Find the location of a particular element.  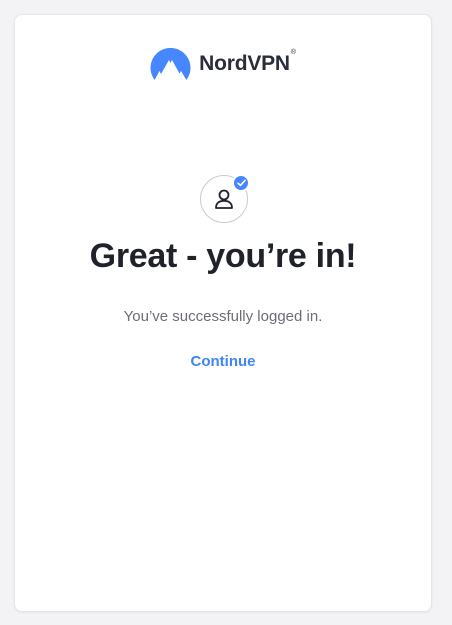

page-title: Great - you’re in! is located at coordinates (223, 256).